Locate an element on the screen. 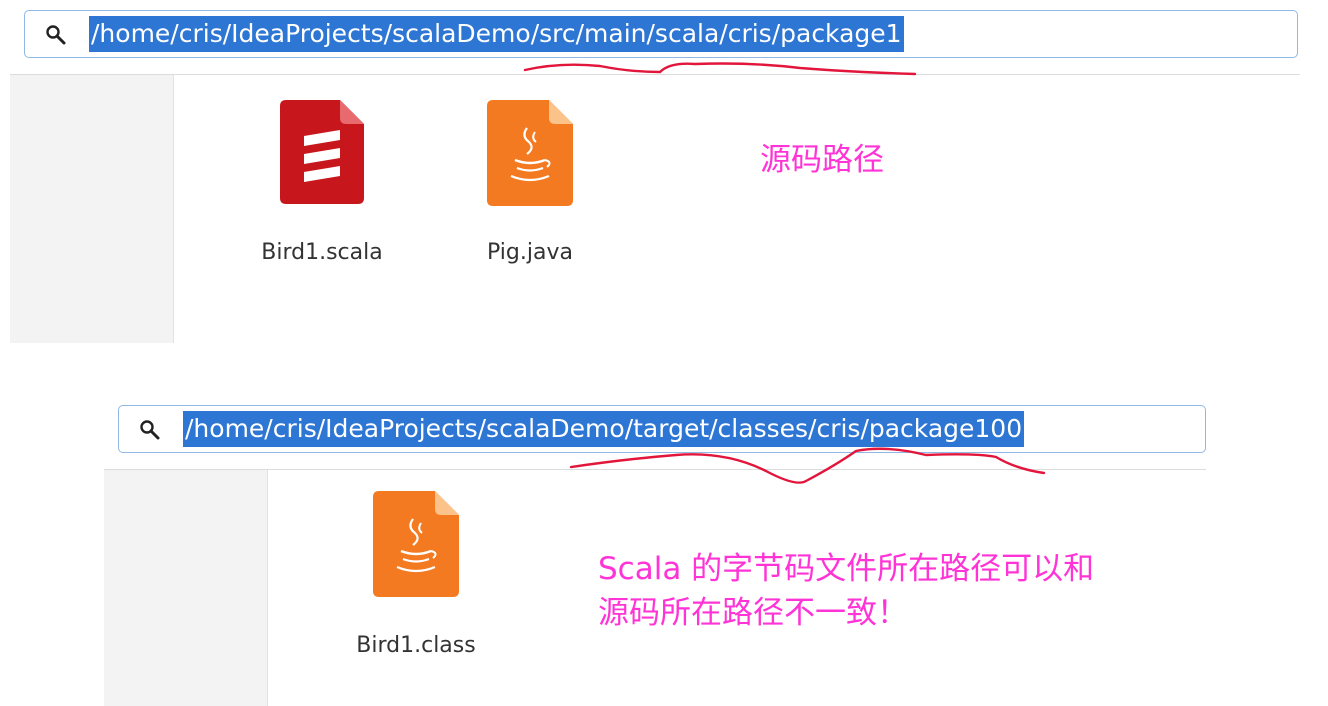 This screenshot has width=1328, height=706. file-name: Bird1.class is located at coordinates (416, 645).